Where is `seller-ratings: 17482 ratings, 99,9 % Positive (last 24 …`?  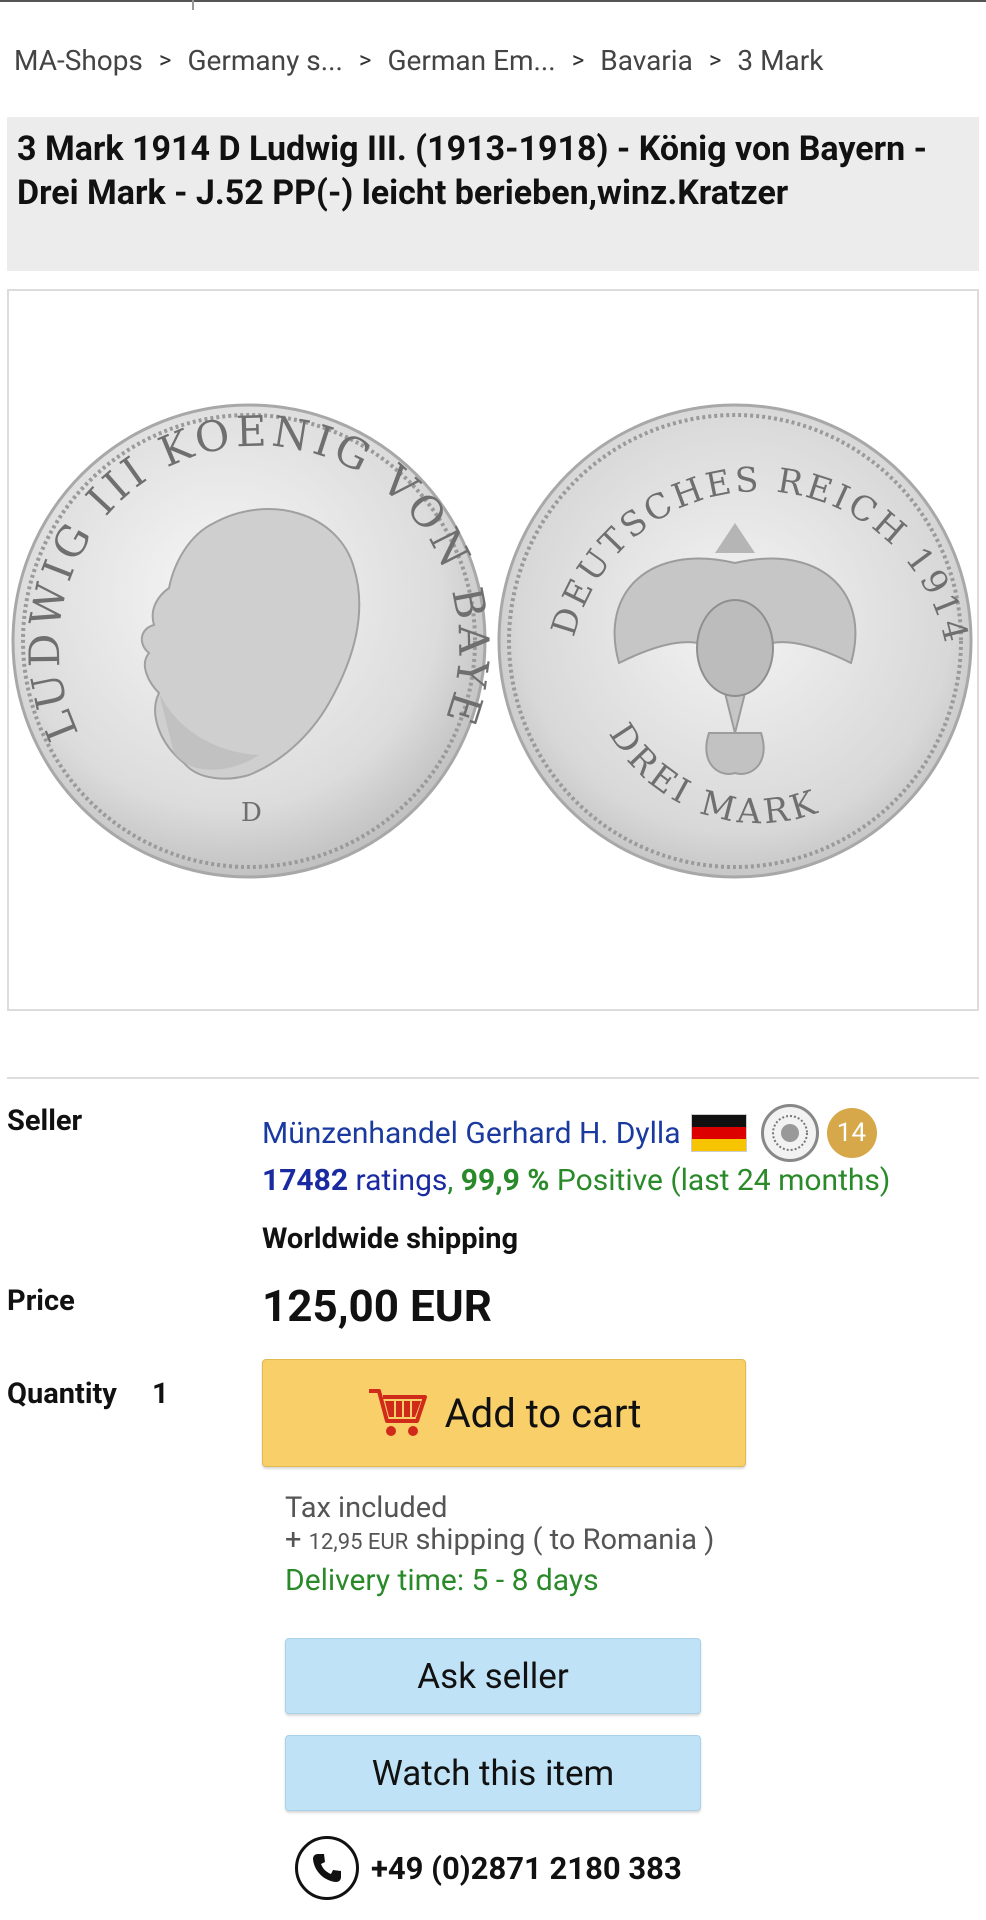
seller-ratings: 17482 ratings, 99,9 % Positive (last 24 … is located at coordinates (576, 1180).